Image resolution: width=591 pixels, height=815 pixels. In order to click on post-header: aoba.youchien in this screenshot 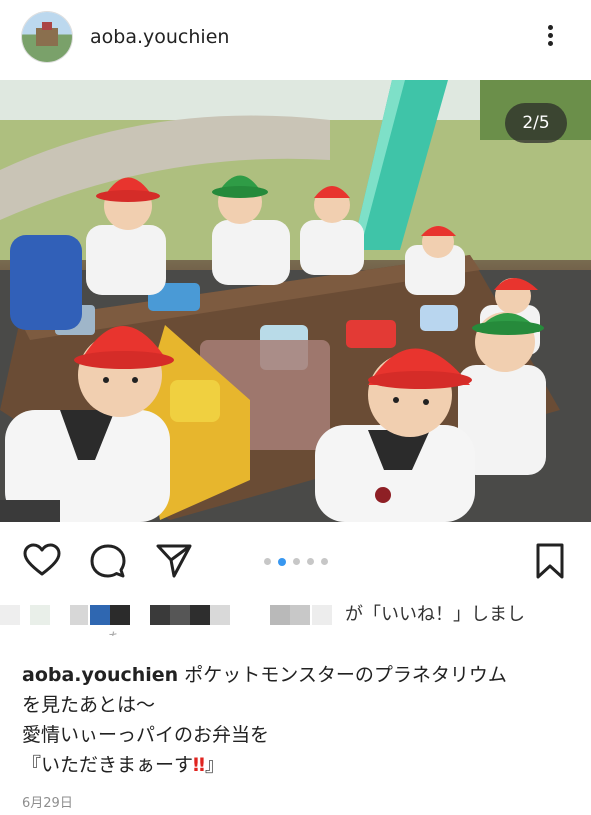, I will do `click(295, 39)`.